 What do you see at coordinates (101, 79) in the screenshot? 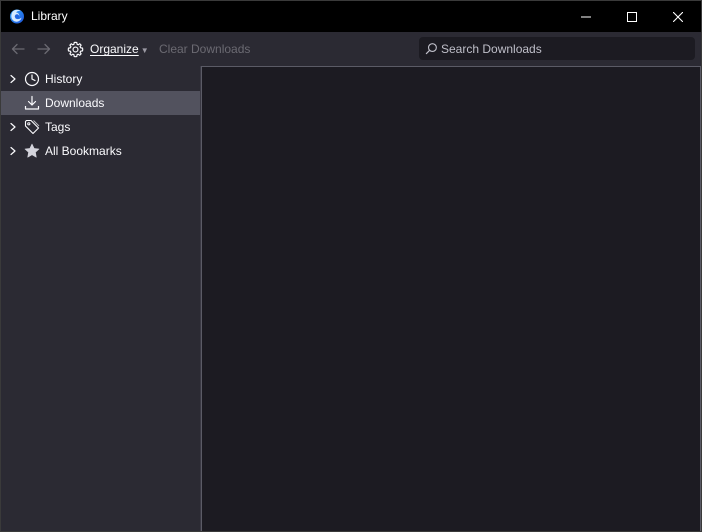
I see `sidebar-item-history: History` at bounding box center [101, 79].